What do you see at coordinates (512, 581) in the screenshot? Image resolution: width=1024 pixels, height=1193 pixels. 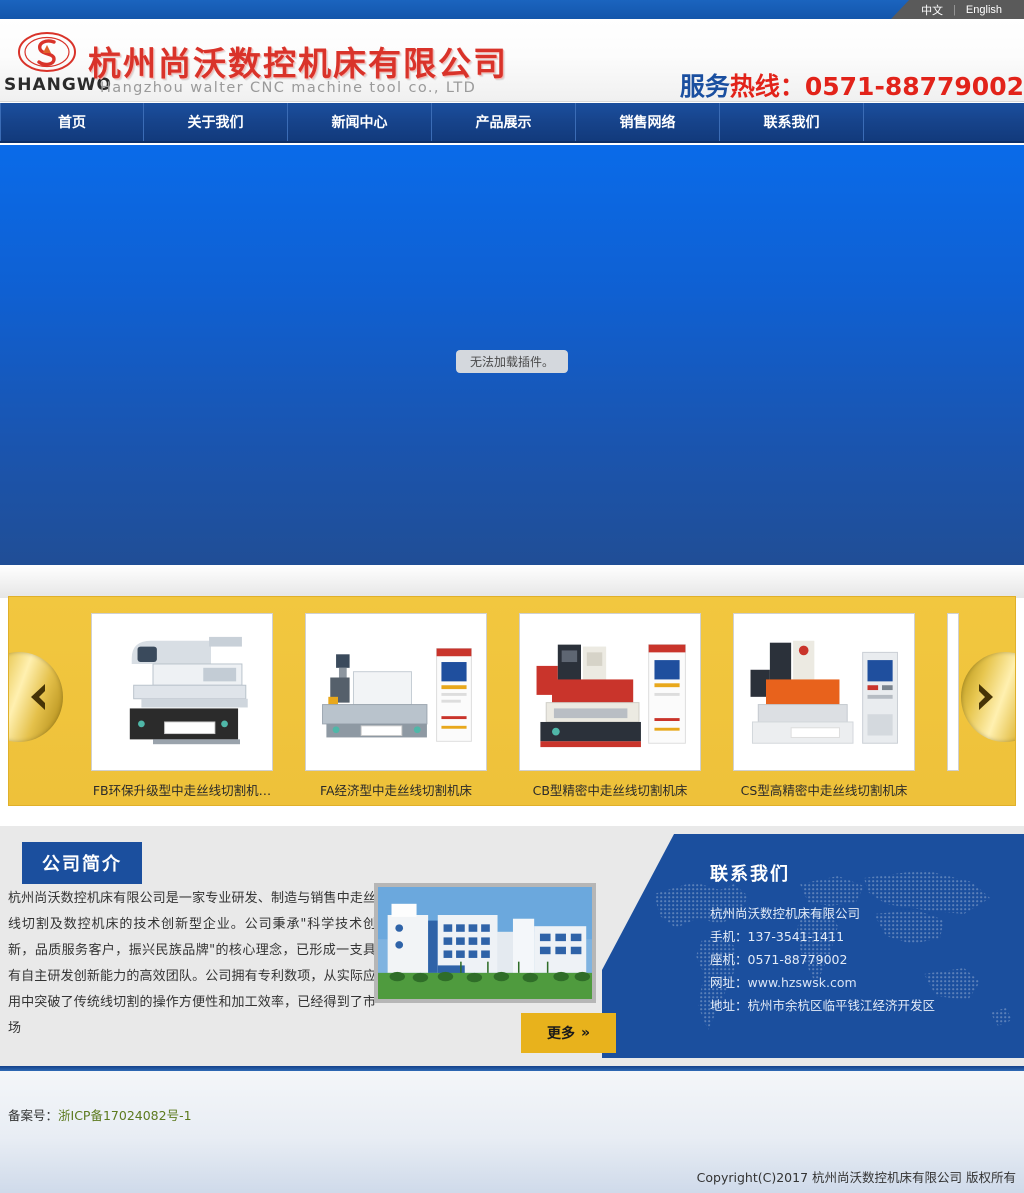 I see `banner-bottom-strip` at bounding box center [512, 581].